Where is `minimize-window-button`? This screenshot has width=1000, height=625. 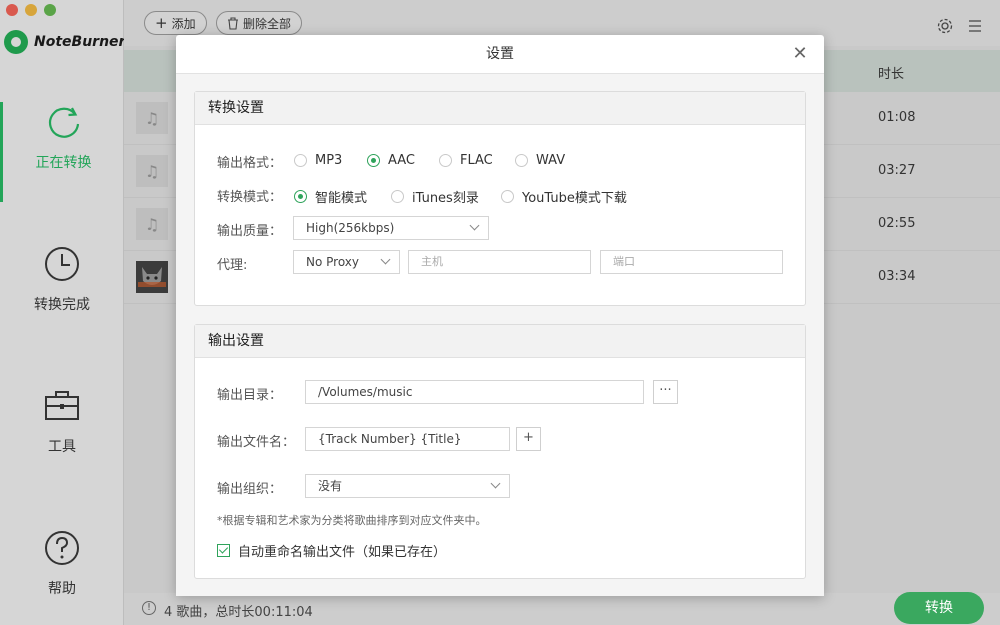
minimize-window-button is located at coordinates (31, 10).